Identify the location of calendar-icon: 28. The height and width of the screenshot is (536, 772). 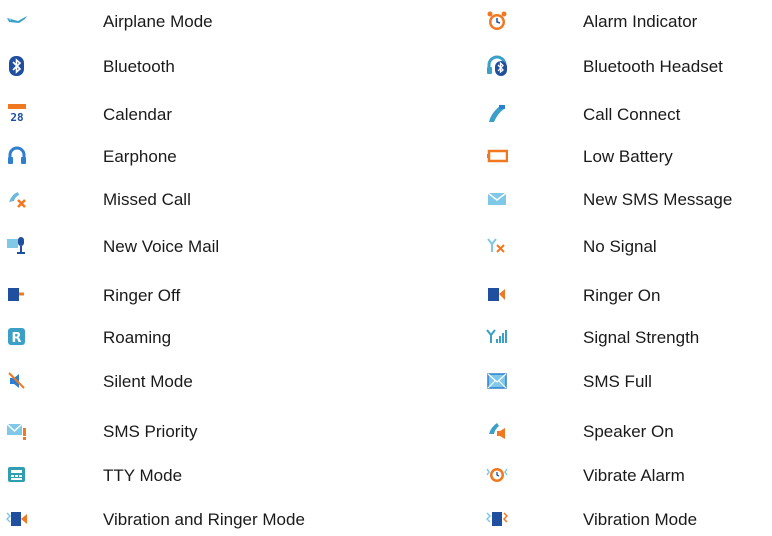
(17, 114).